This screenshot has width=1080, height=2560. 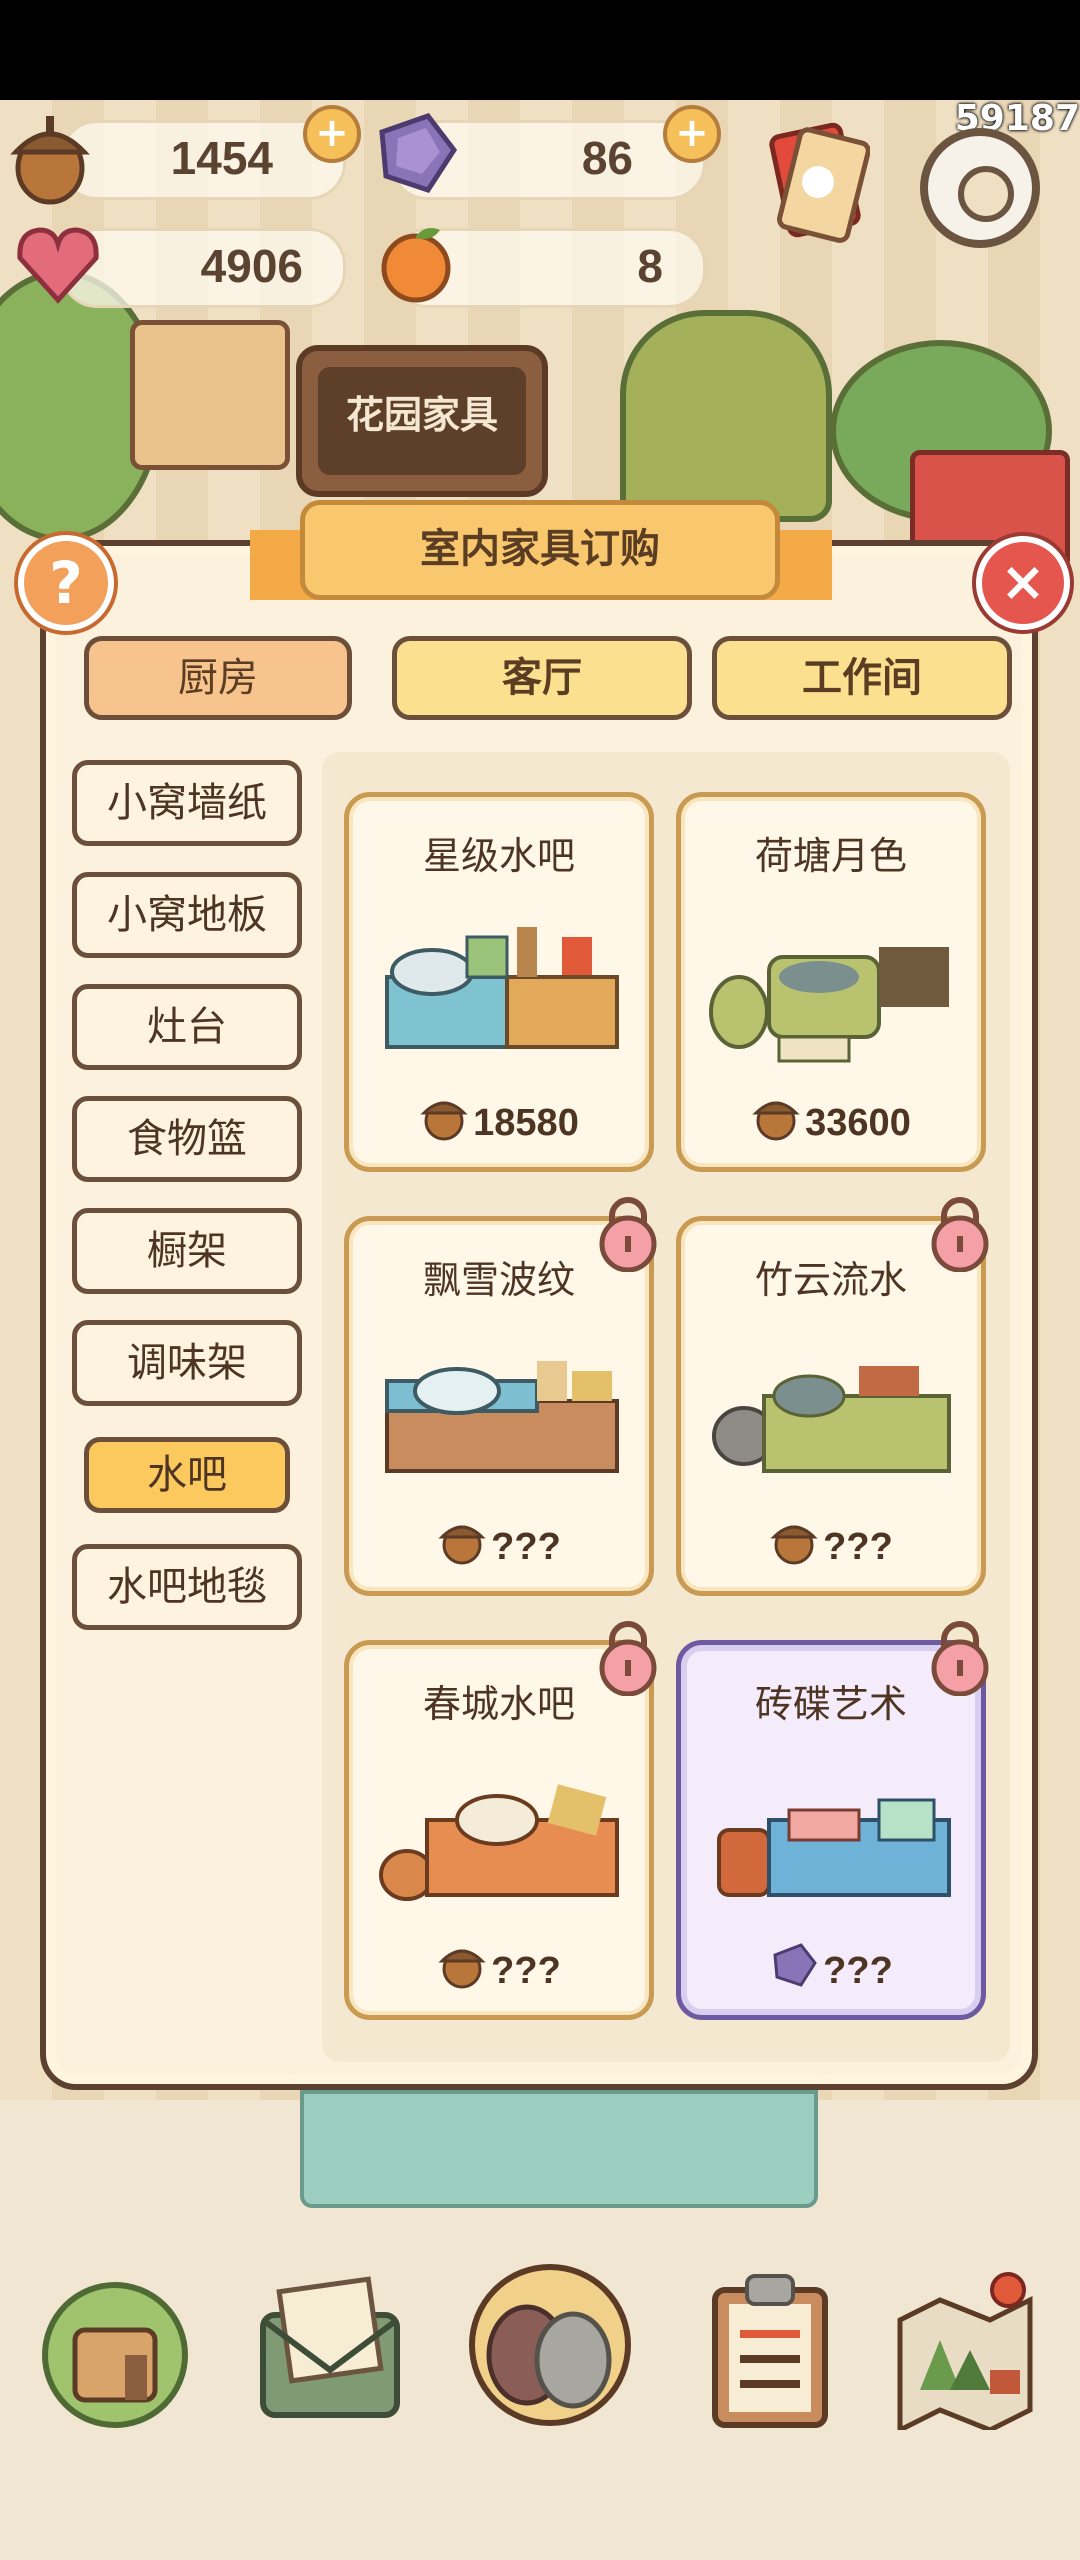 What do you see at coordinates (498, 856) in the screenshot?
I see `item-name: 星级水吧` at bounding box center [498, 856].